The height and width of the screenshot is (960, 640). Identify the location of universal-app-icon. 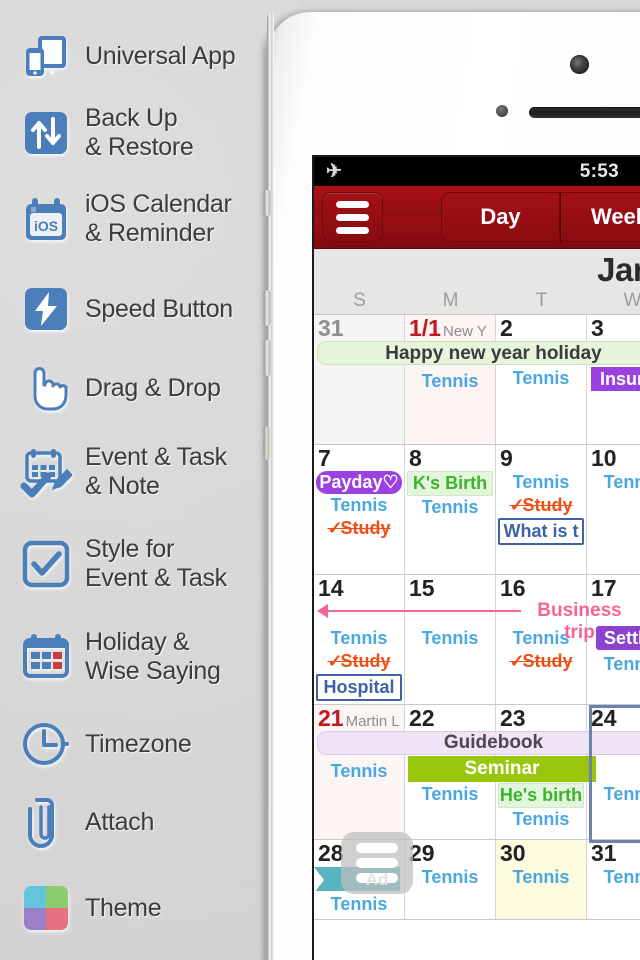
(46, 56).